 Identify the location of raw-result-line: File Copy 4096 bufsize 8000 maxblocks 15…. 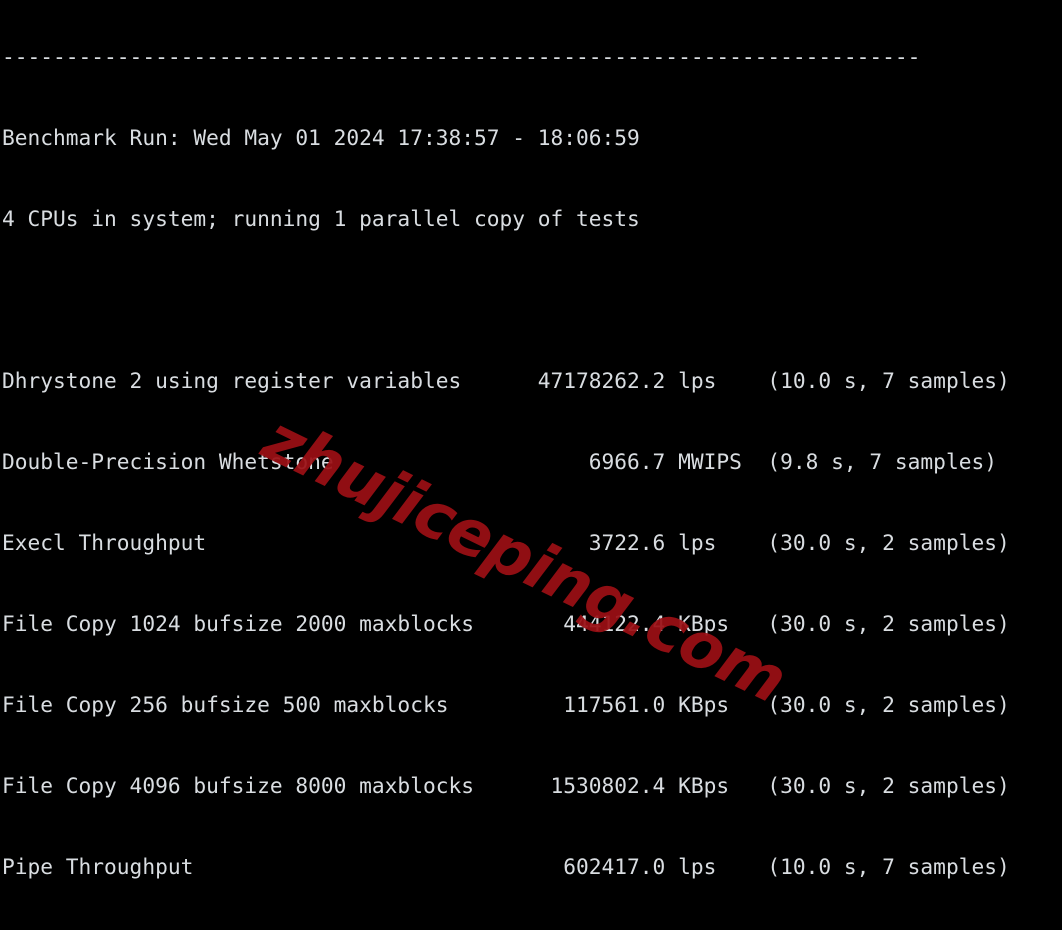
(506, 785).